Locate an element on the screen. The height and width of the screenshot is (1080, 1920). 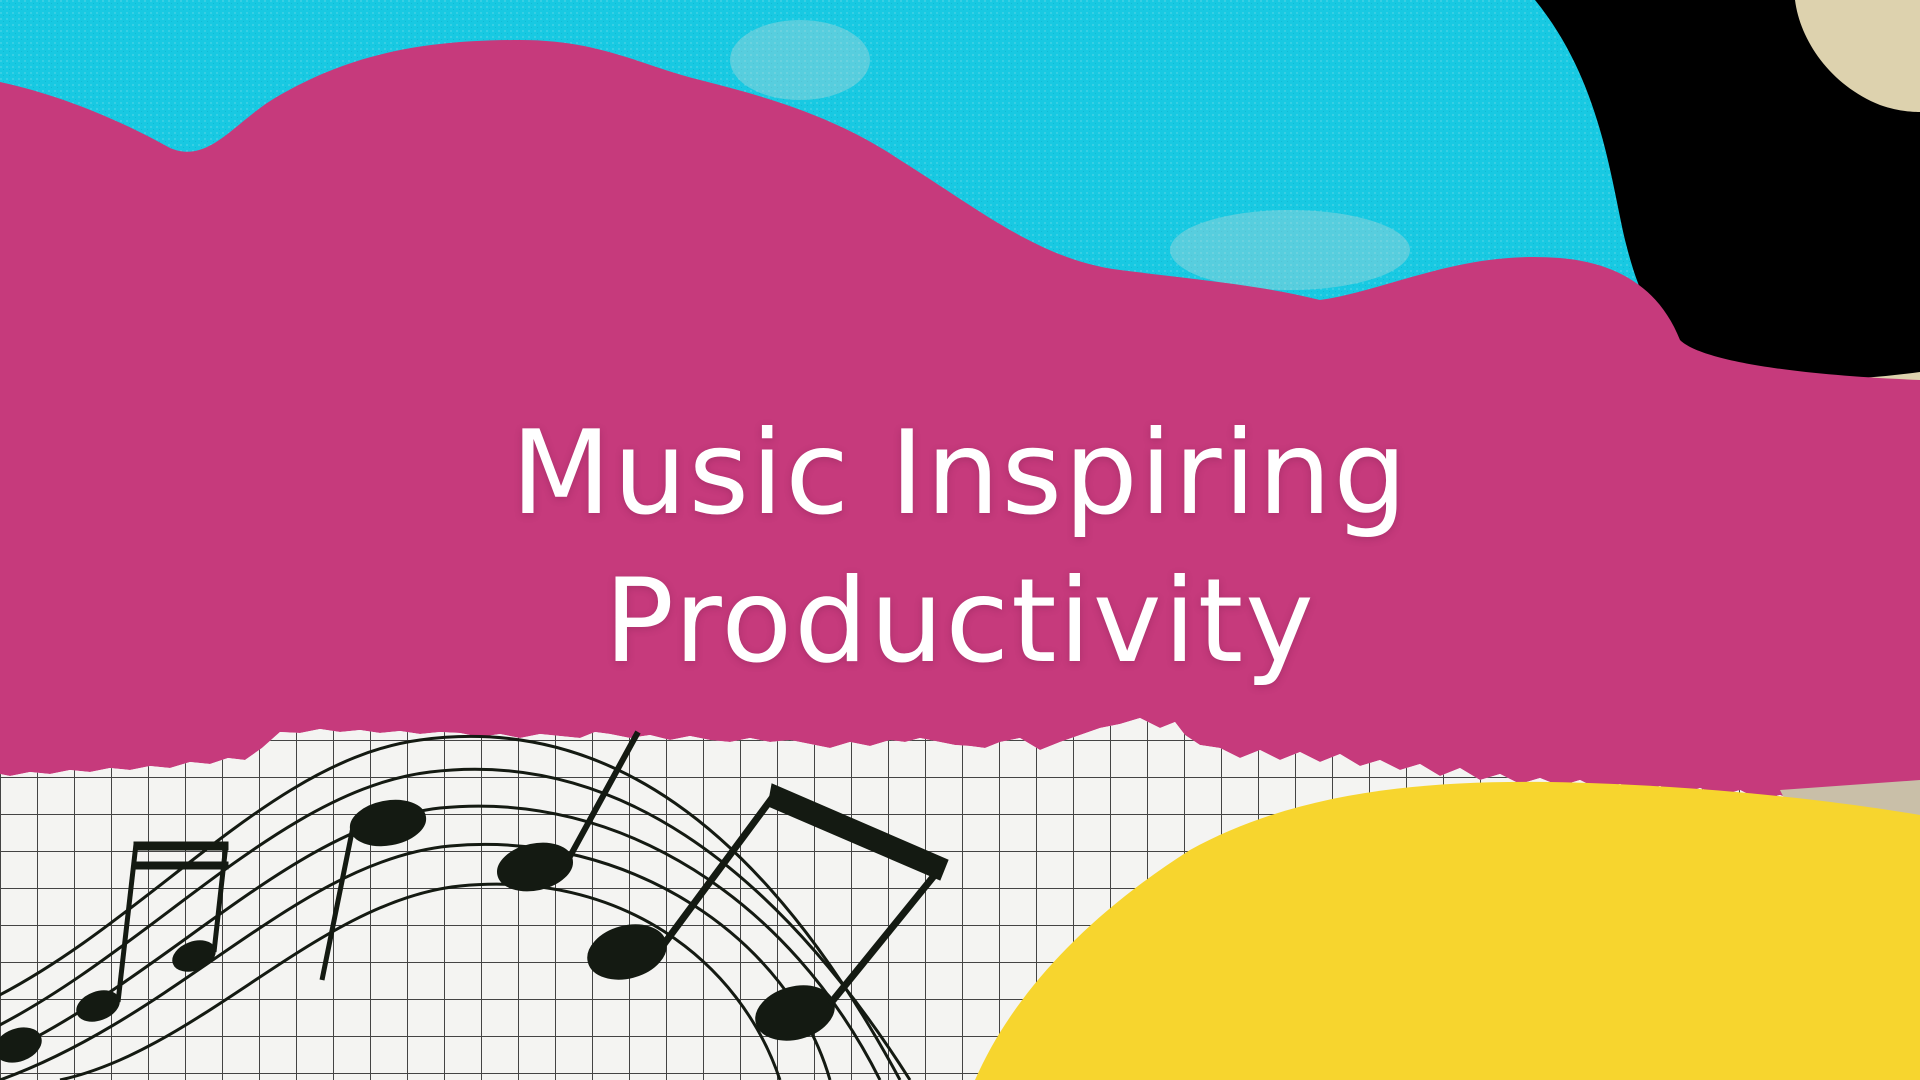
title-line-1: Music Inspiring is located at coordinates (960, 473).